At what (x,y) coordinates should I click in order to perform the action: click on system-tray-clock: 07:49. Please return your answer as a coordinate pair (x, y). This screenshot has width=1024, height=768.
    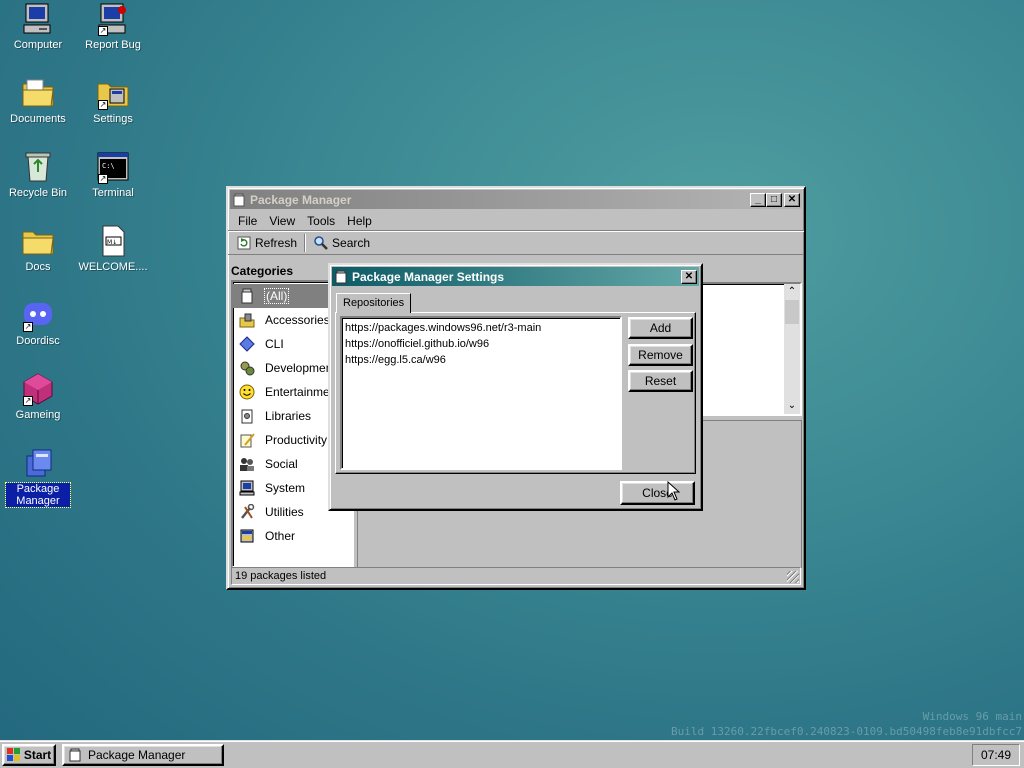
    Looking at the image, I should click on (996, 755).